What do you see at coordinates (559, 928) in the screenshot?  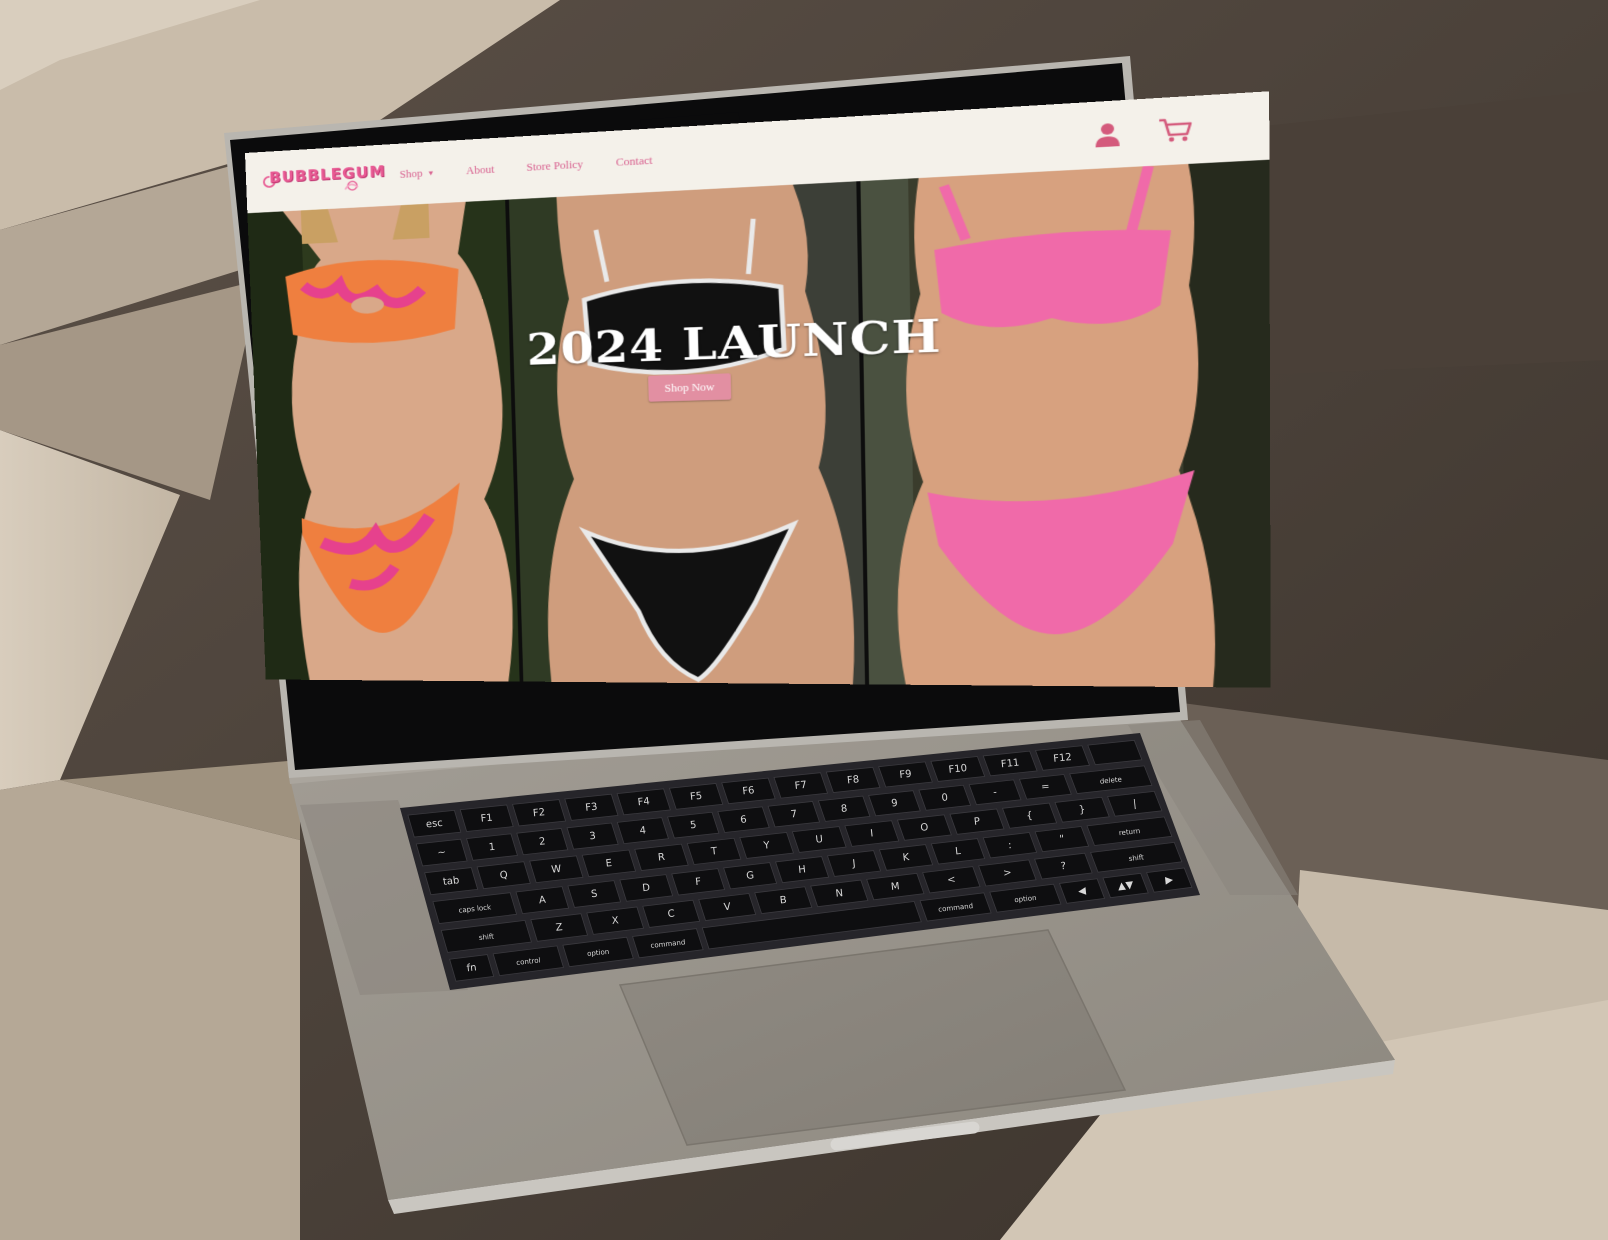 I see `keyboard-key-label: Z` at bounding box center [559, 928].